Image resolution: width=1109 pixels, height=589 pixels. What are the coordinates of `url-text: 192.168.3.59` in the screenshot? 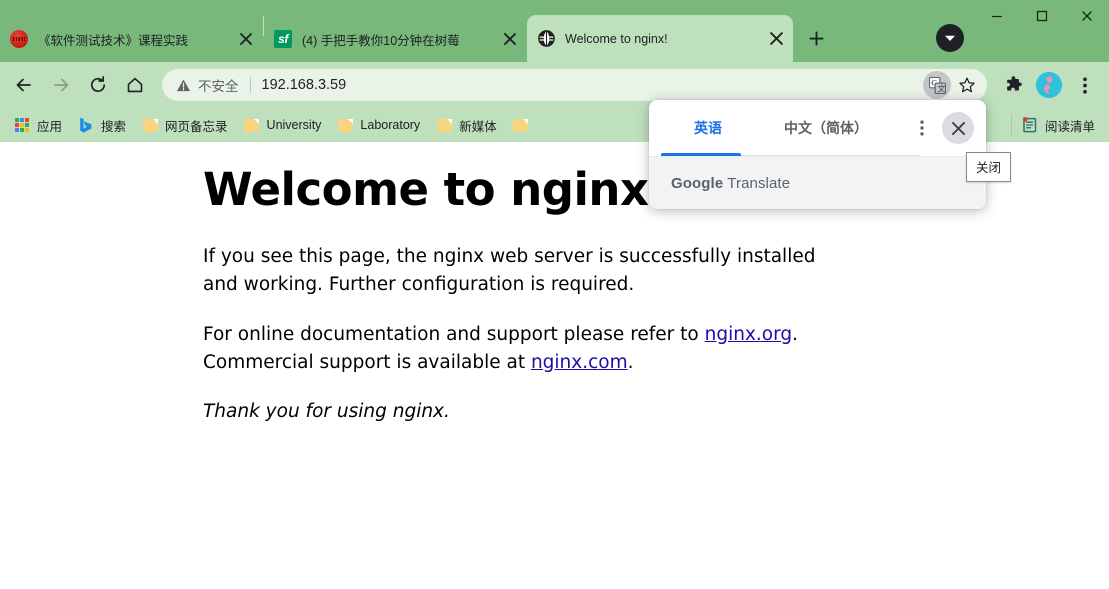 It's located at (592, 85).